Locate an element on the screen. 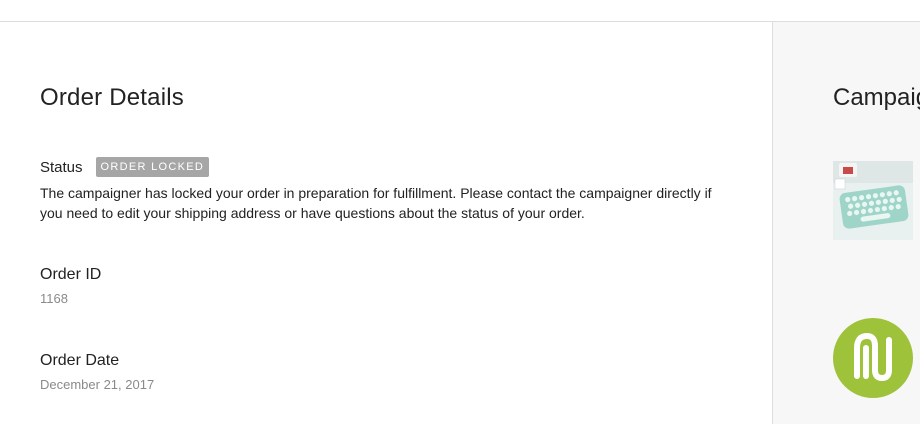 This screenshot has height=424, width=920. campaigner-logo-icon is located at coordinates (873, 358).